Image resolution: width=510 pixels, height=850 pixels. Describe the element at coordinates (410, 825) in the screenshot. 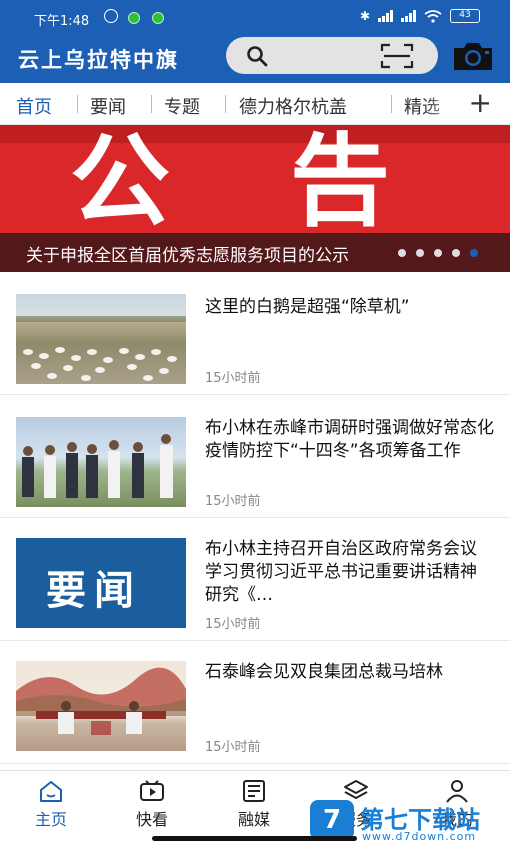

I see `site-watermark: 7 第七下载站 www.d7down.com` at that location.